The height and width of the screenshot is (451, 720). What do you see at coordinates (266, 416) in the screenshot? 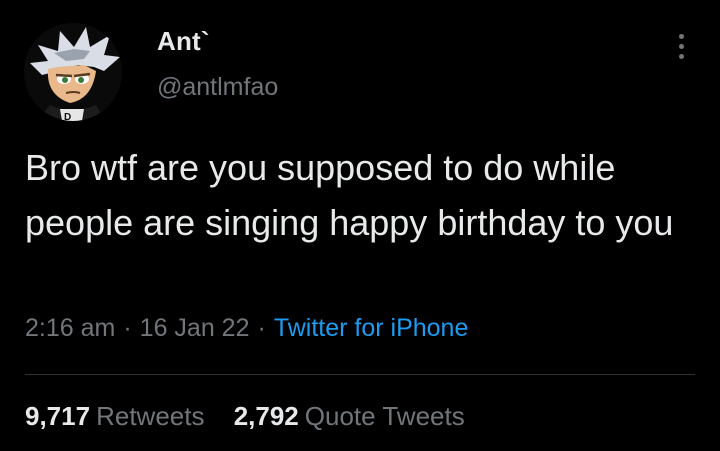
I see `quote-tweets-count: 2,792` at bounding box center [266, 416].